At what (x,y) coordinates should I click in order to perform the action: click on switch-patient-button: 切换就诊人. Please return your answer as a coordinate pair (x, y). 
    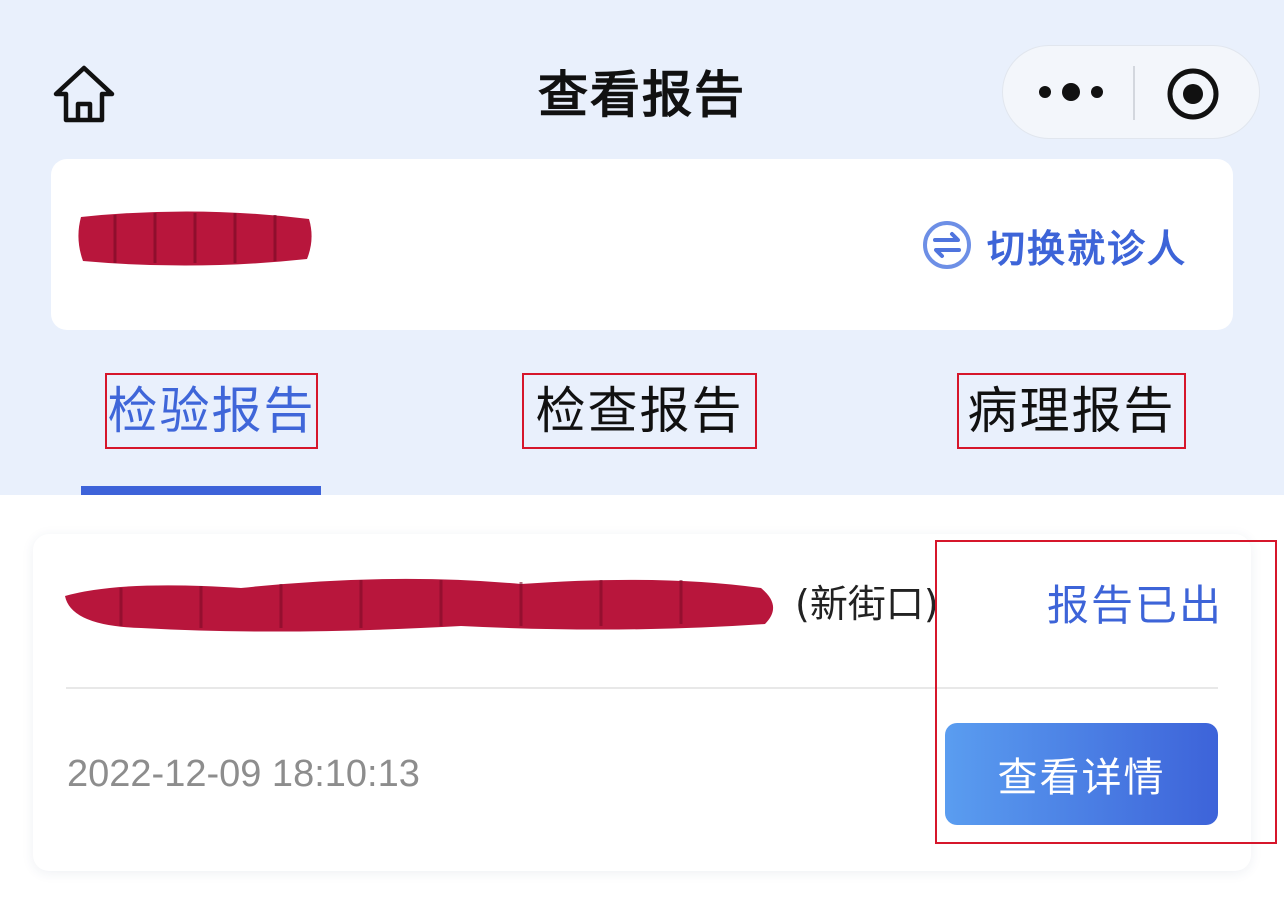
    Looking at the image, I should click on (1054, 245).